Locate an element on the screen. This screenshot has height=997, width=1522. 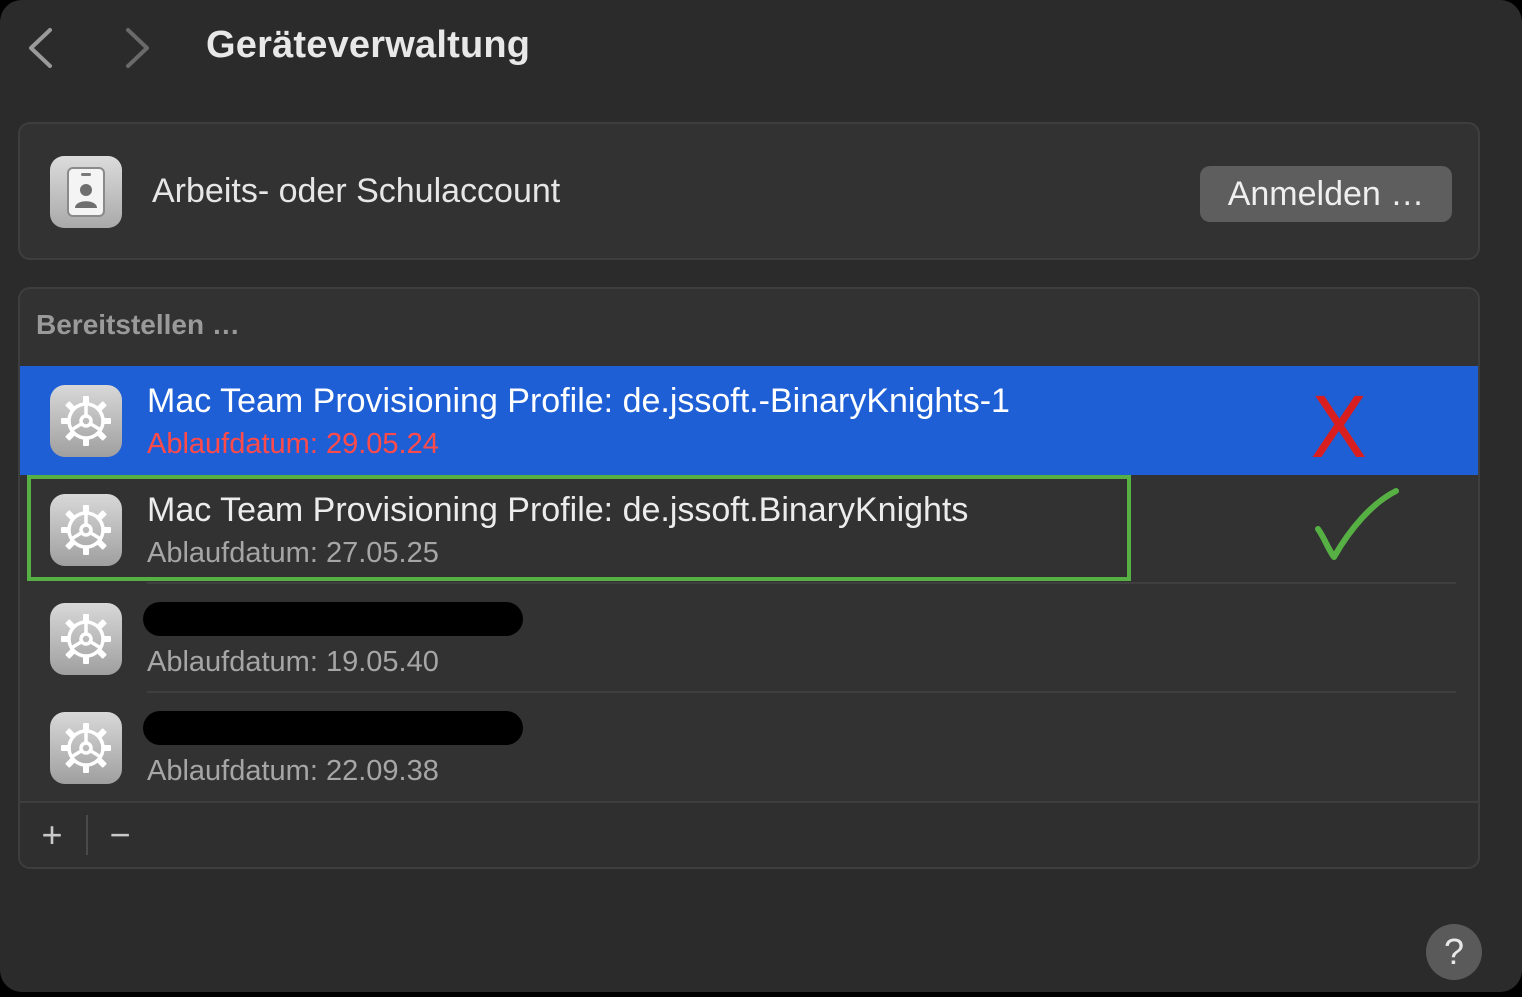
back-button is located at coordinates (40, 48).